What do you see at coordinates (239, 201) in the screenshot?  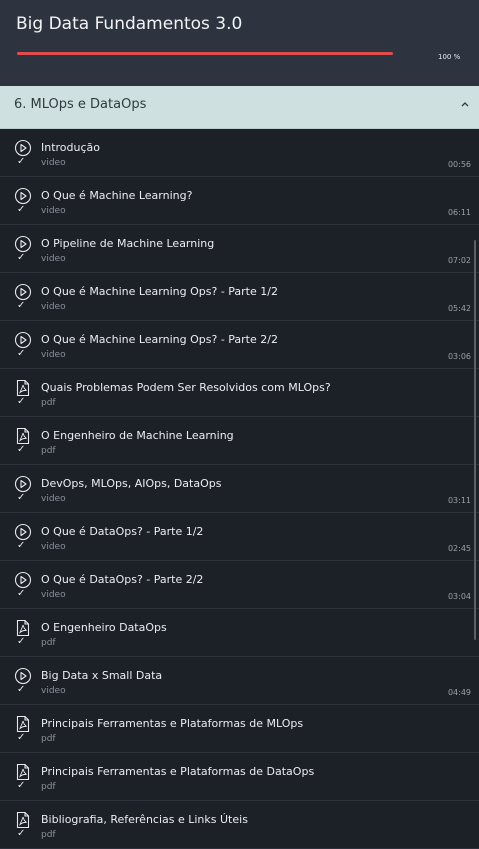 I see `lesson-item: ✓ O Que é Machine Learning? video 06:11` at bounding box center [239, 201].